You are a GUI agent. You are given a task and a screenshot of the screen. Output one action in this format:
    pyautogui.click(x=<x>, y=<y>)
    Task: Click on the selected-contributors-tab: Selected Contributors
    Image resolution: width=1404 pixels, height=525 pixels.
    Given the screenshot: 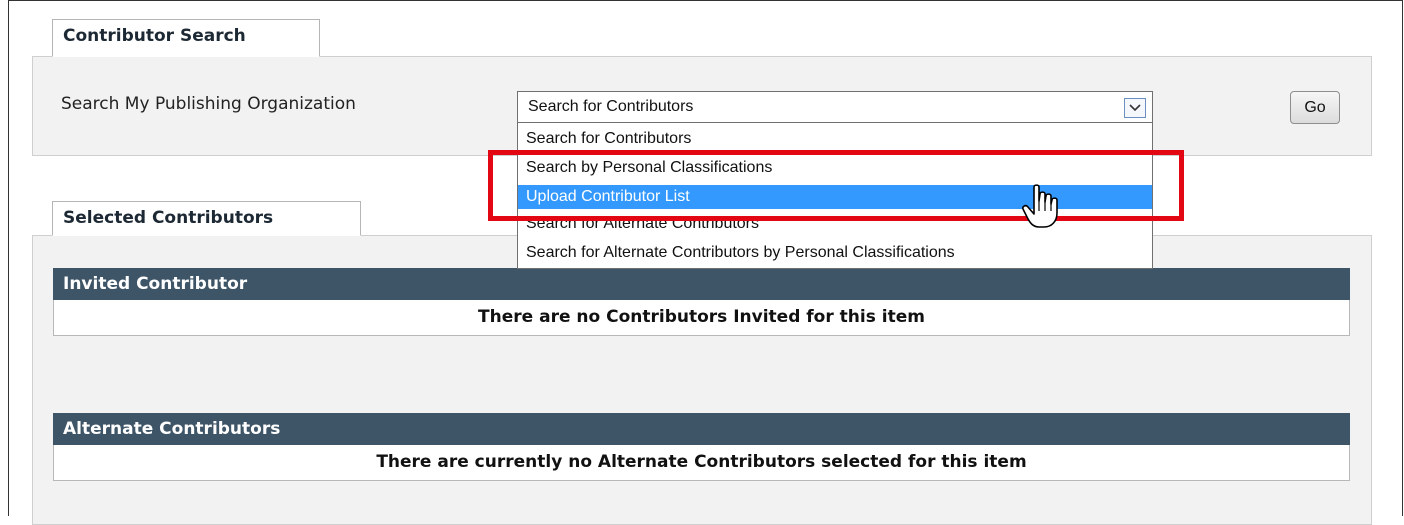 What is the action you would take?
    pyautogui.click(x=206, y=218)
    